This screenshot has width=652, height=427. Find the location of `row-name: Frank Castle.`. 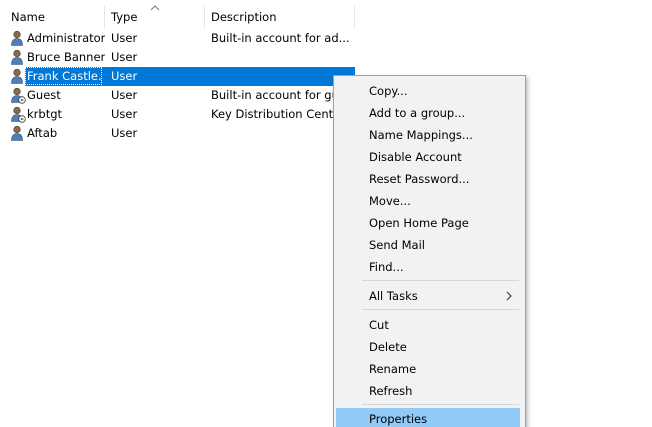

row-name: Frank Castle. is located at coordinates (64, 76).